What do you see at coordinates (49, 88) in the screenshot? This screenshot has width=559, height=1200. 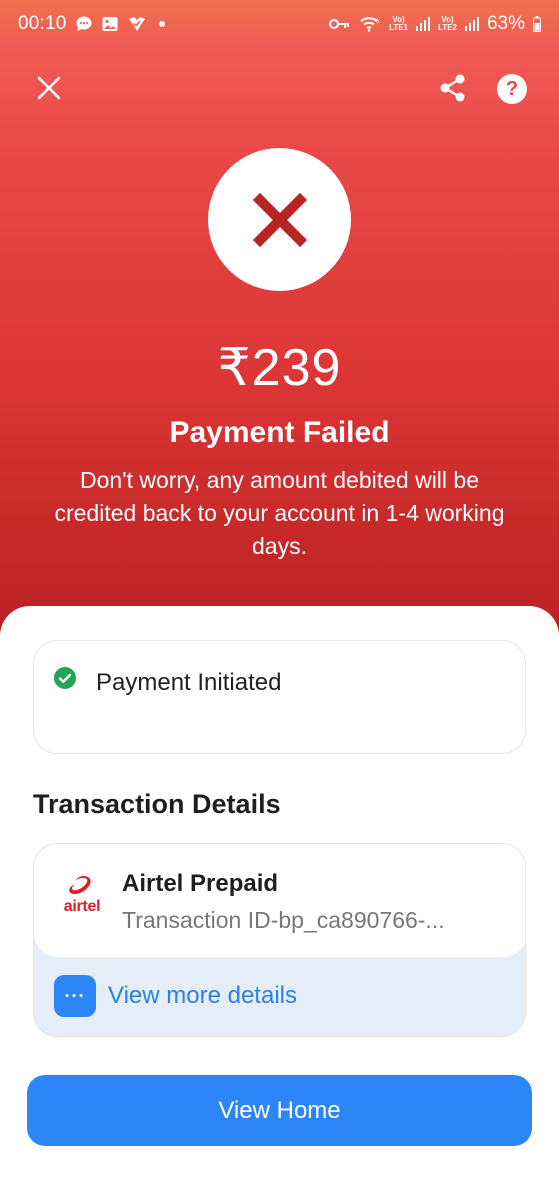 I see `close-icon` at bounding box center [49, 88].